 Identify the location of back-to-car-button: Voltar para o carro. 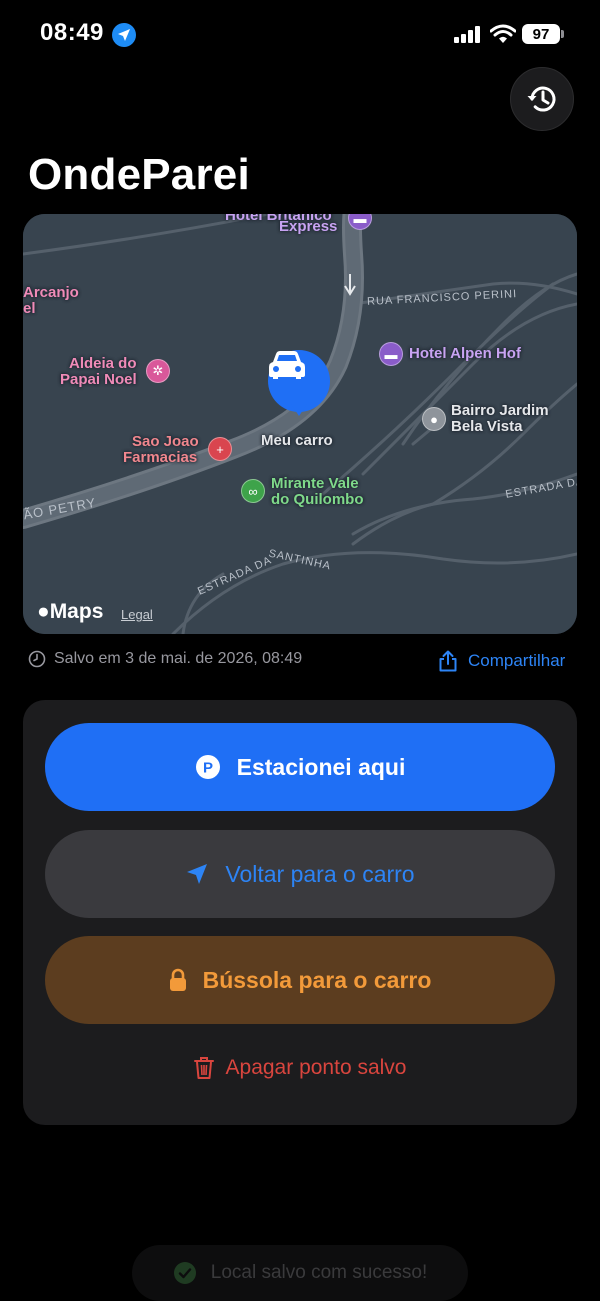
(300, 874).